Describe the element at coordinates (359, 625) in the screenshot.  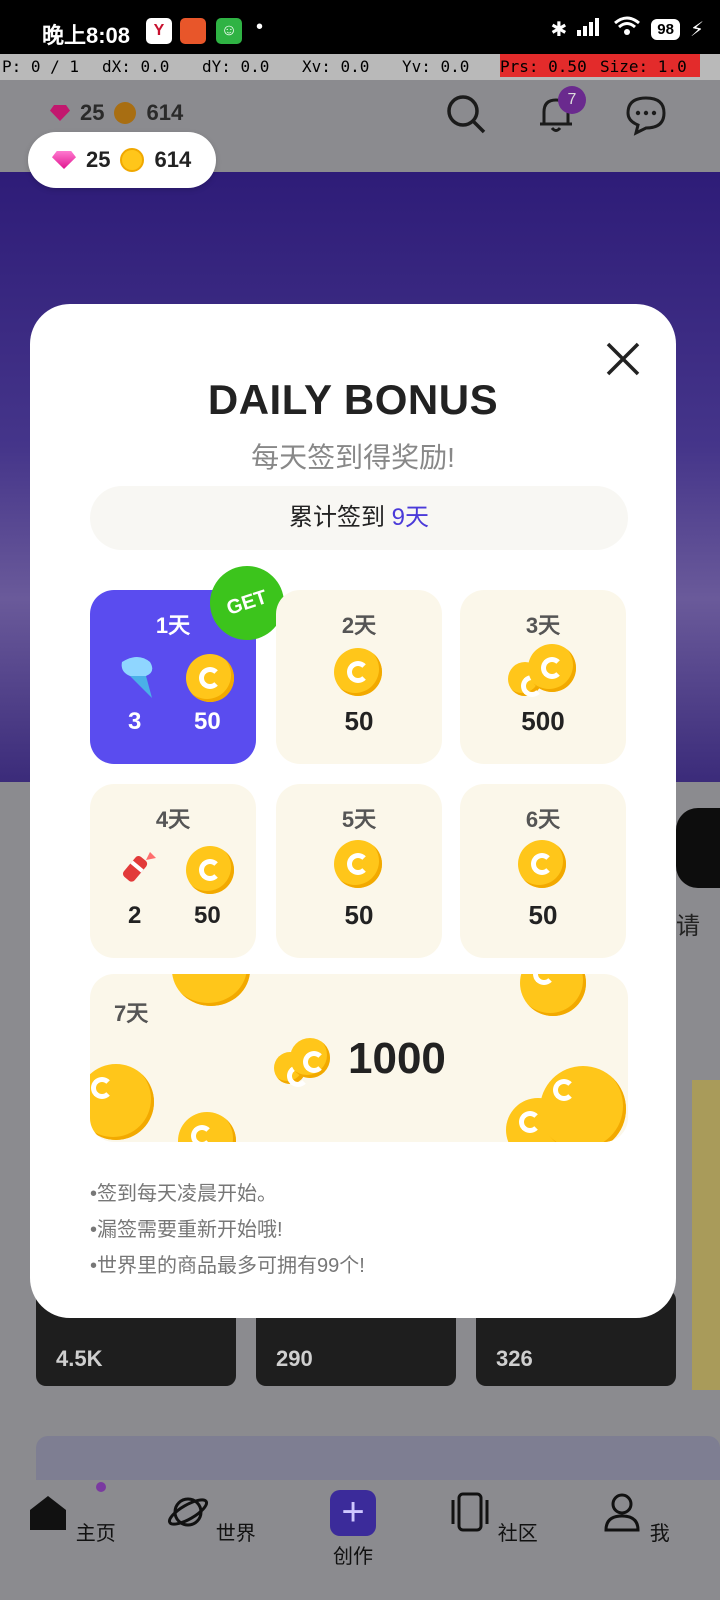
I see `day-label: 2天` at that location.